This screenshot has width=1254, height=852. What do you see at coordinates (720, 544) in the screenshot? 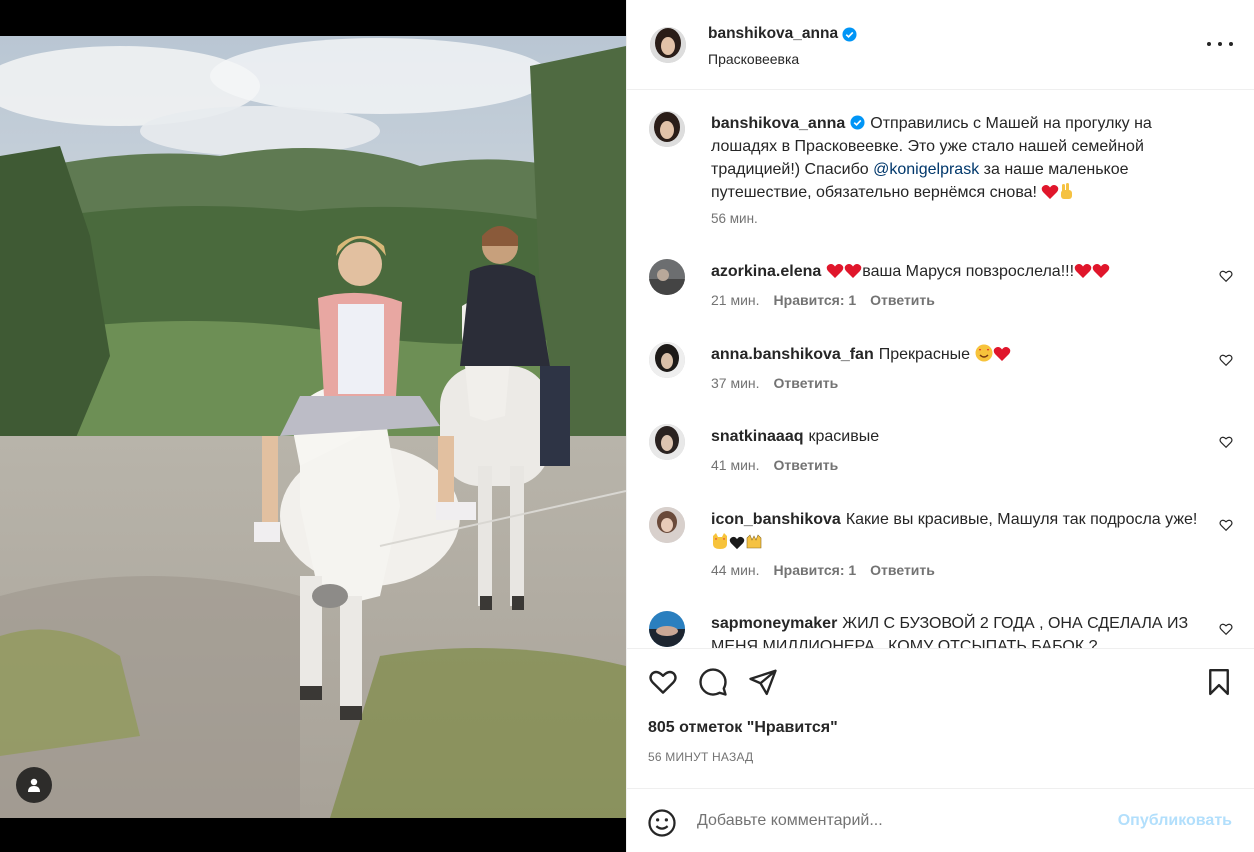
I see `heart-eyes-cat-emoji` at bounding box center [720, 544].